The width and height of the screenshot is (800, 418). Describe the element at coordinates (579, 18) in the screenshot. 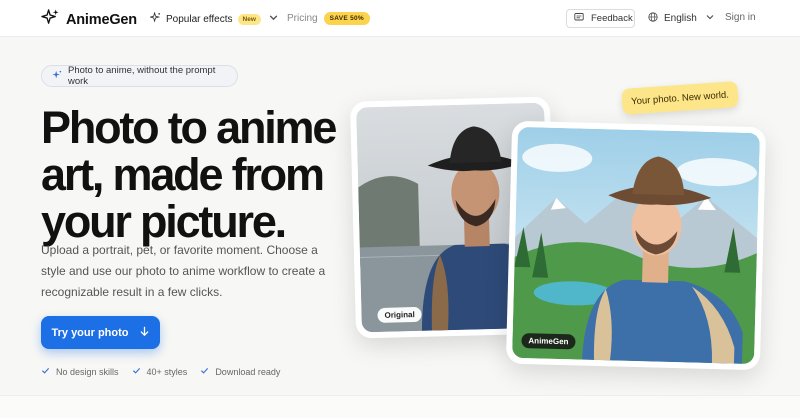

I see `feedback-icon` at that location.